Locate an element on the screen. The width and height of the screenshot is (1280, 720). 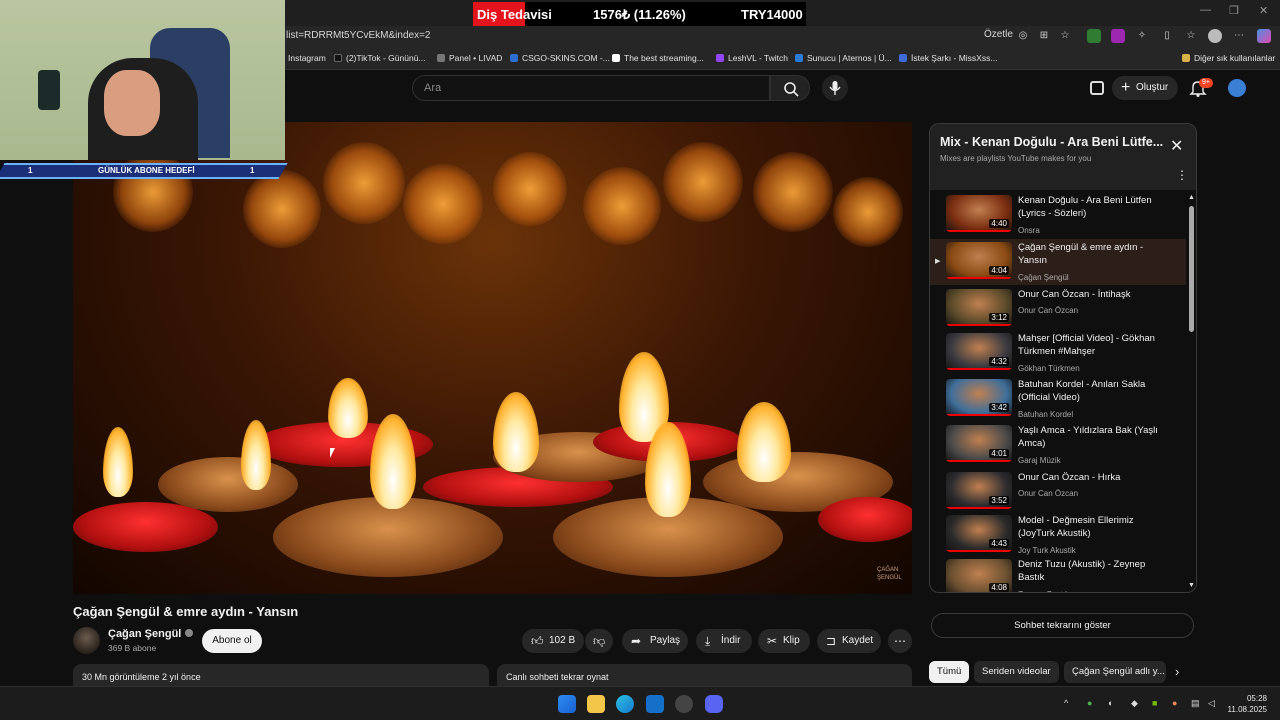
tray-nvidia-icon: ■ is located at coordinates (1154, 703).